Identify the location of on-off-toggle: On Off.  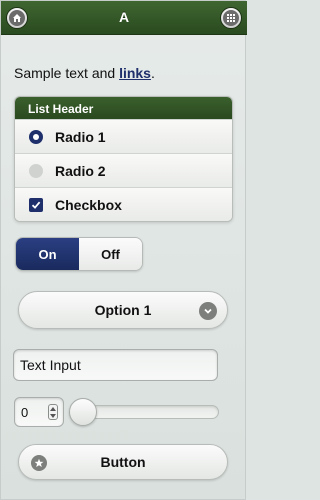
(79, 254).